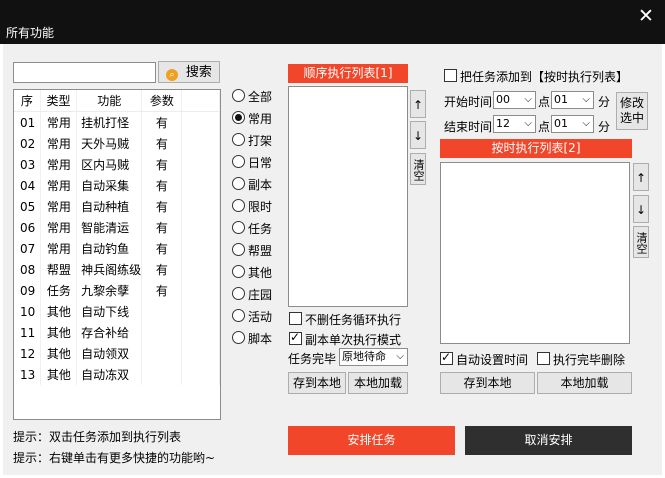 This screenshot has height=478, width=665. What do you see at coordinates (109, 185) in the screenshot?
I see `table-cell: 自动采集` at bounding box center [109, 185].